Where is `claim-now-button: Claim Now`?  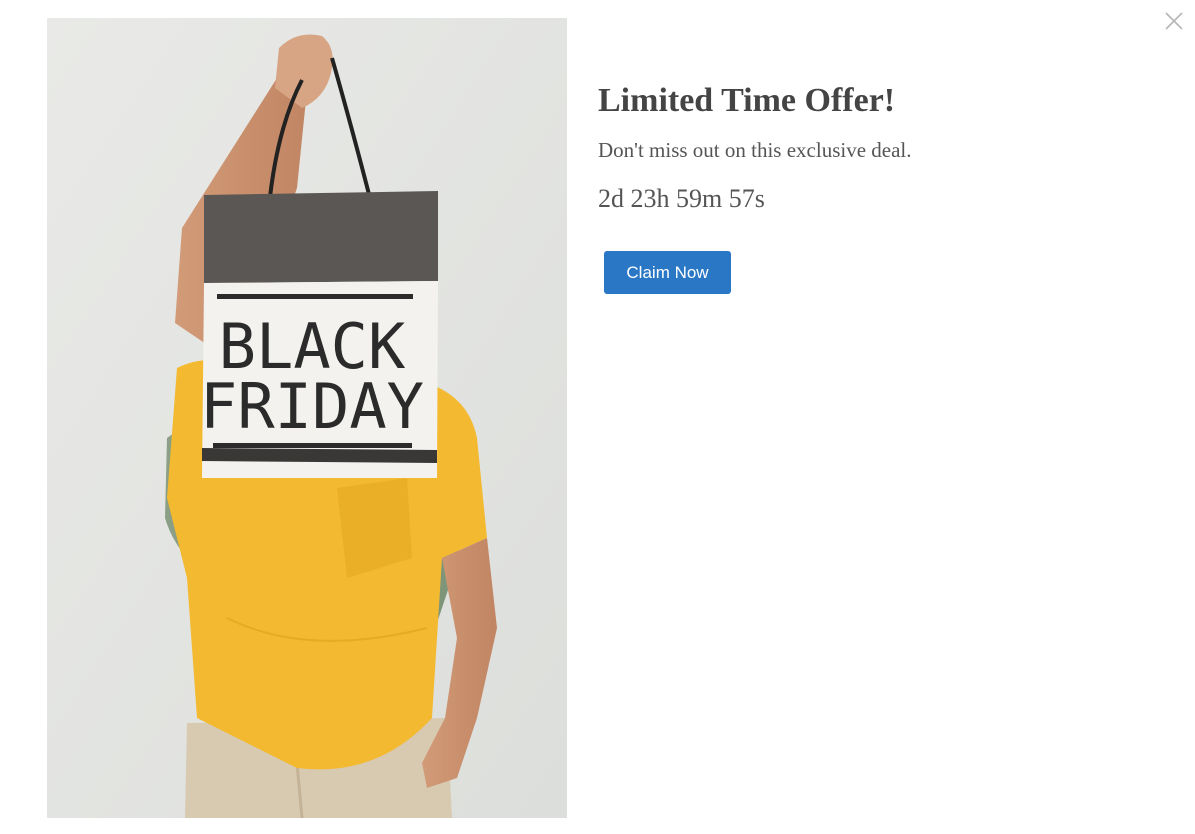 claim-now-button: Claim Now is located at coordinates (667, 272).